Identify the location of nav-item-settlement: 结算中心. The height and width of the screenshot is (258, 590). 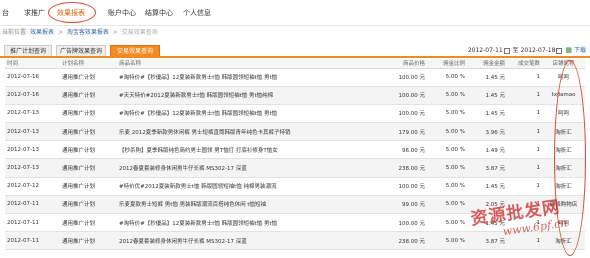
(159, 13).